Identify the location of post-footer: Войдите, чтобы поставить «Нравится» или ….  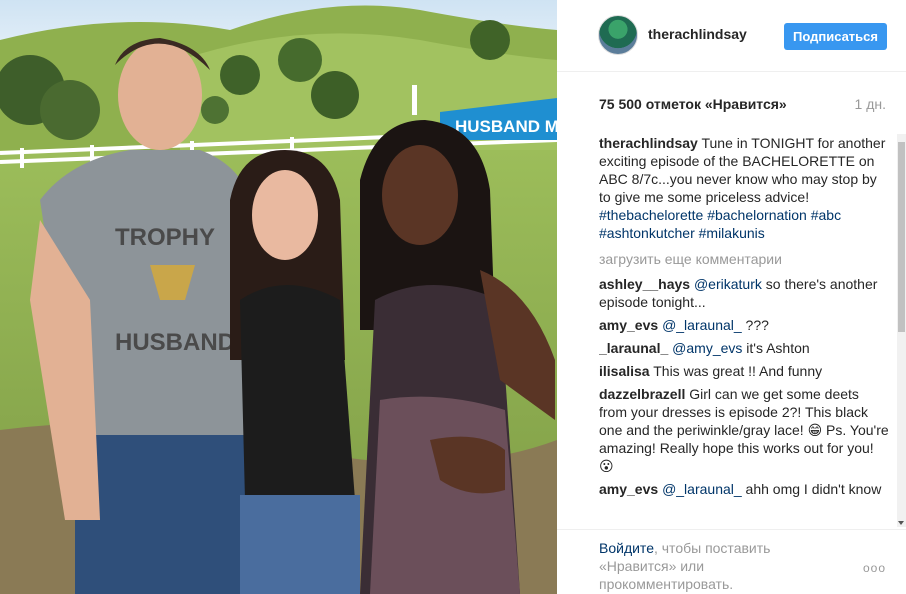
(731, 561).